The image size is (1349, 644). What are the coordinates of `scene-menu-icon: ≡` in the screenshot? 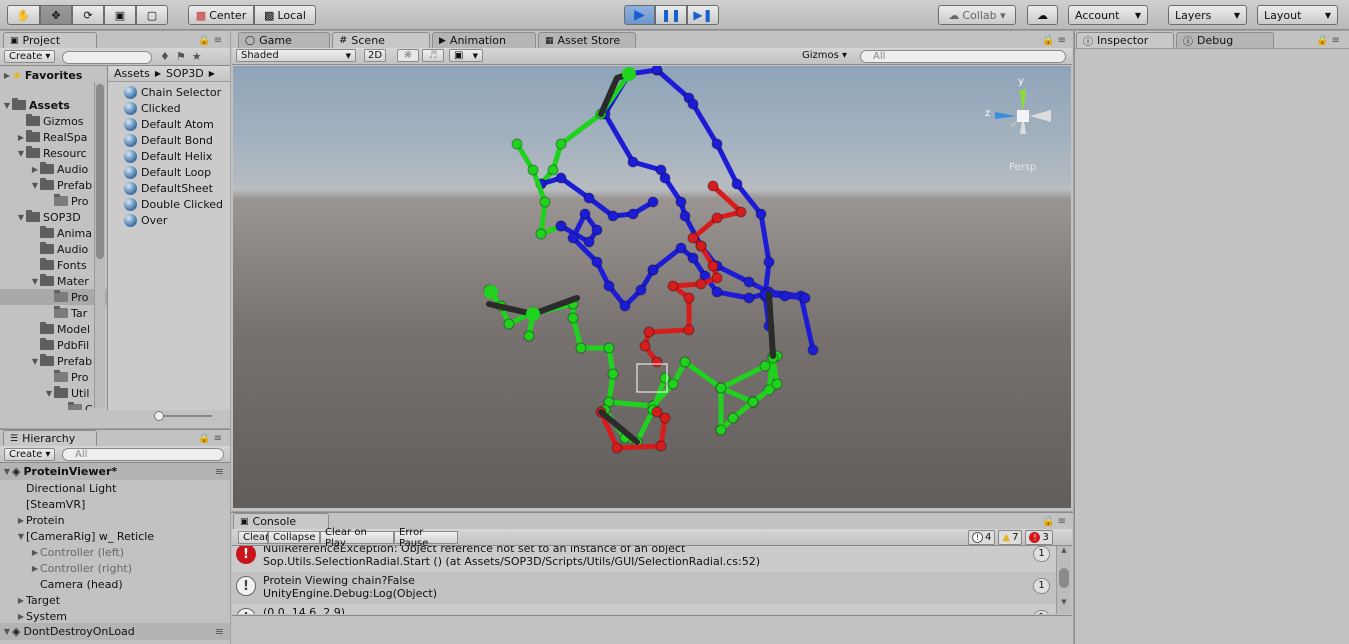 It's located at (219, 471).